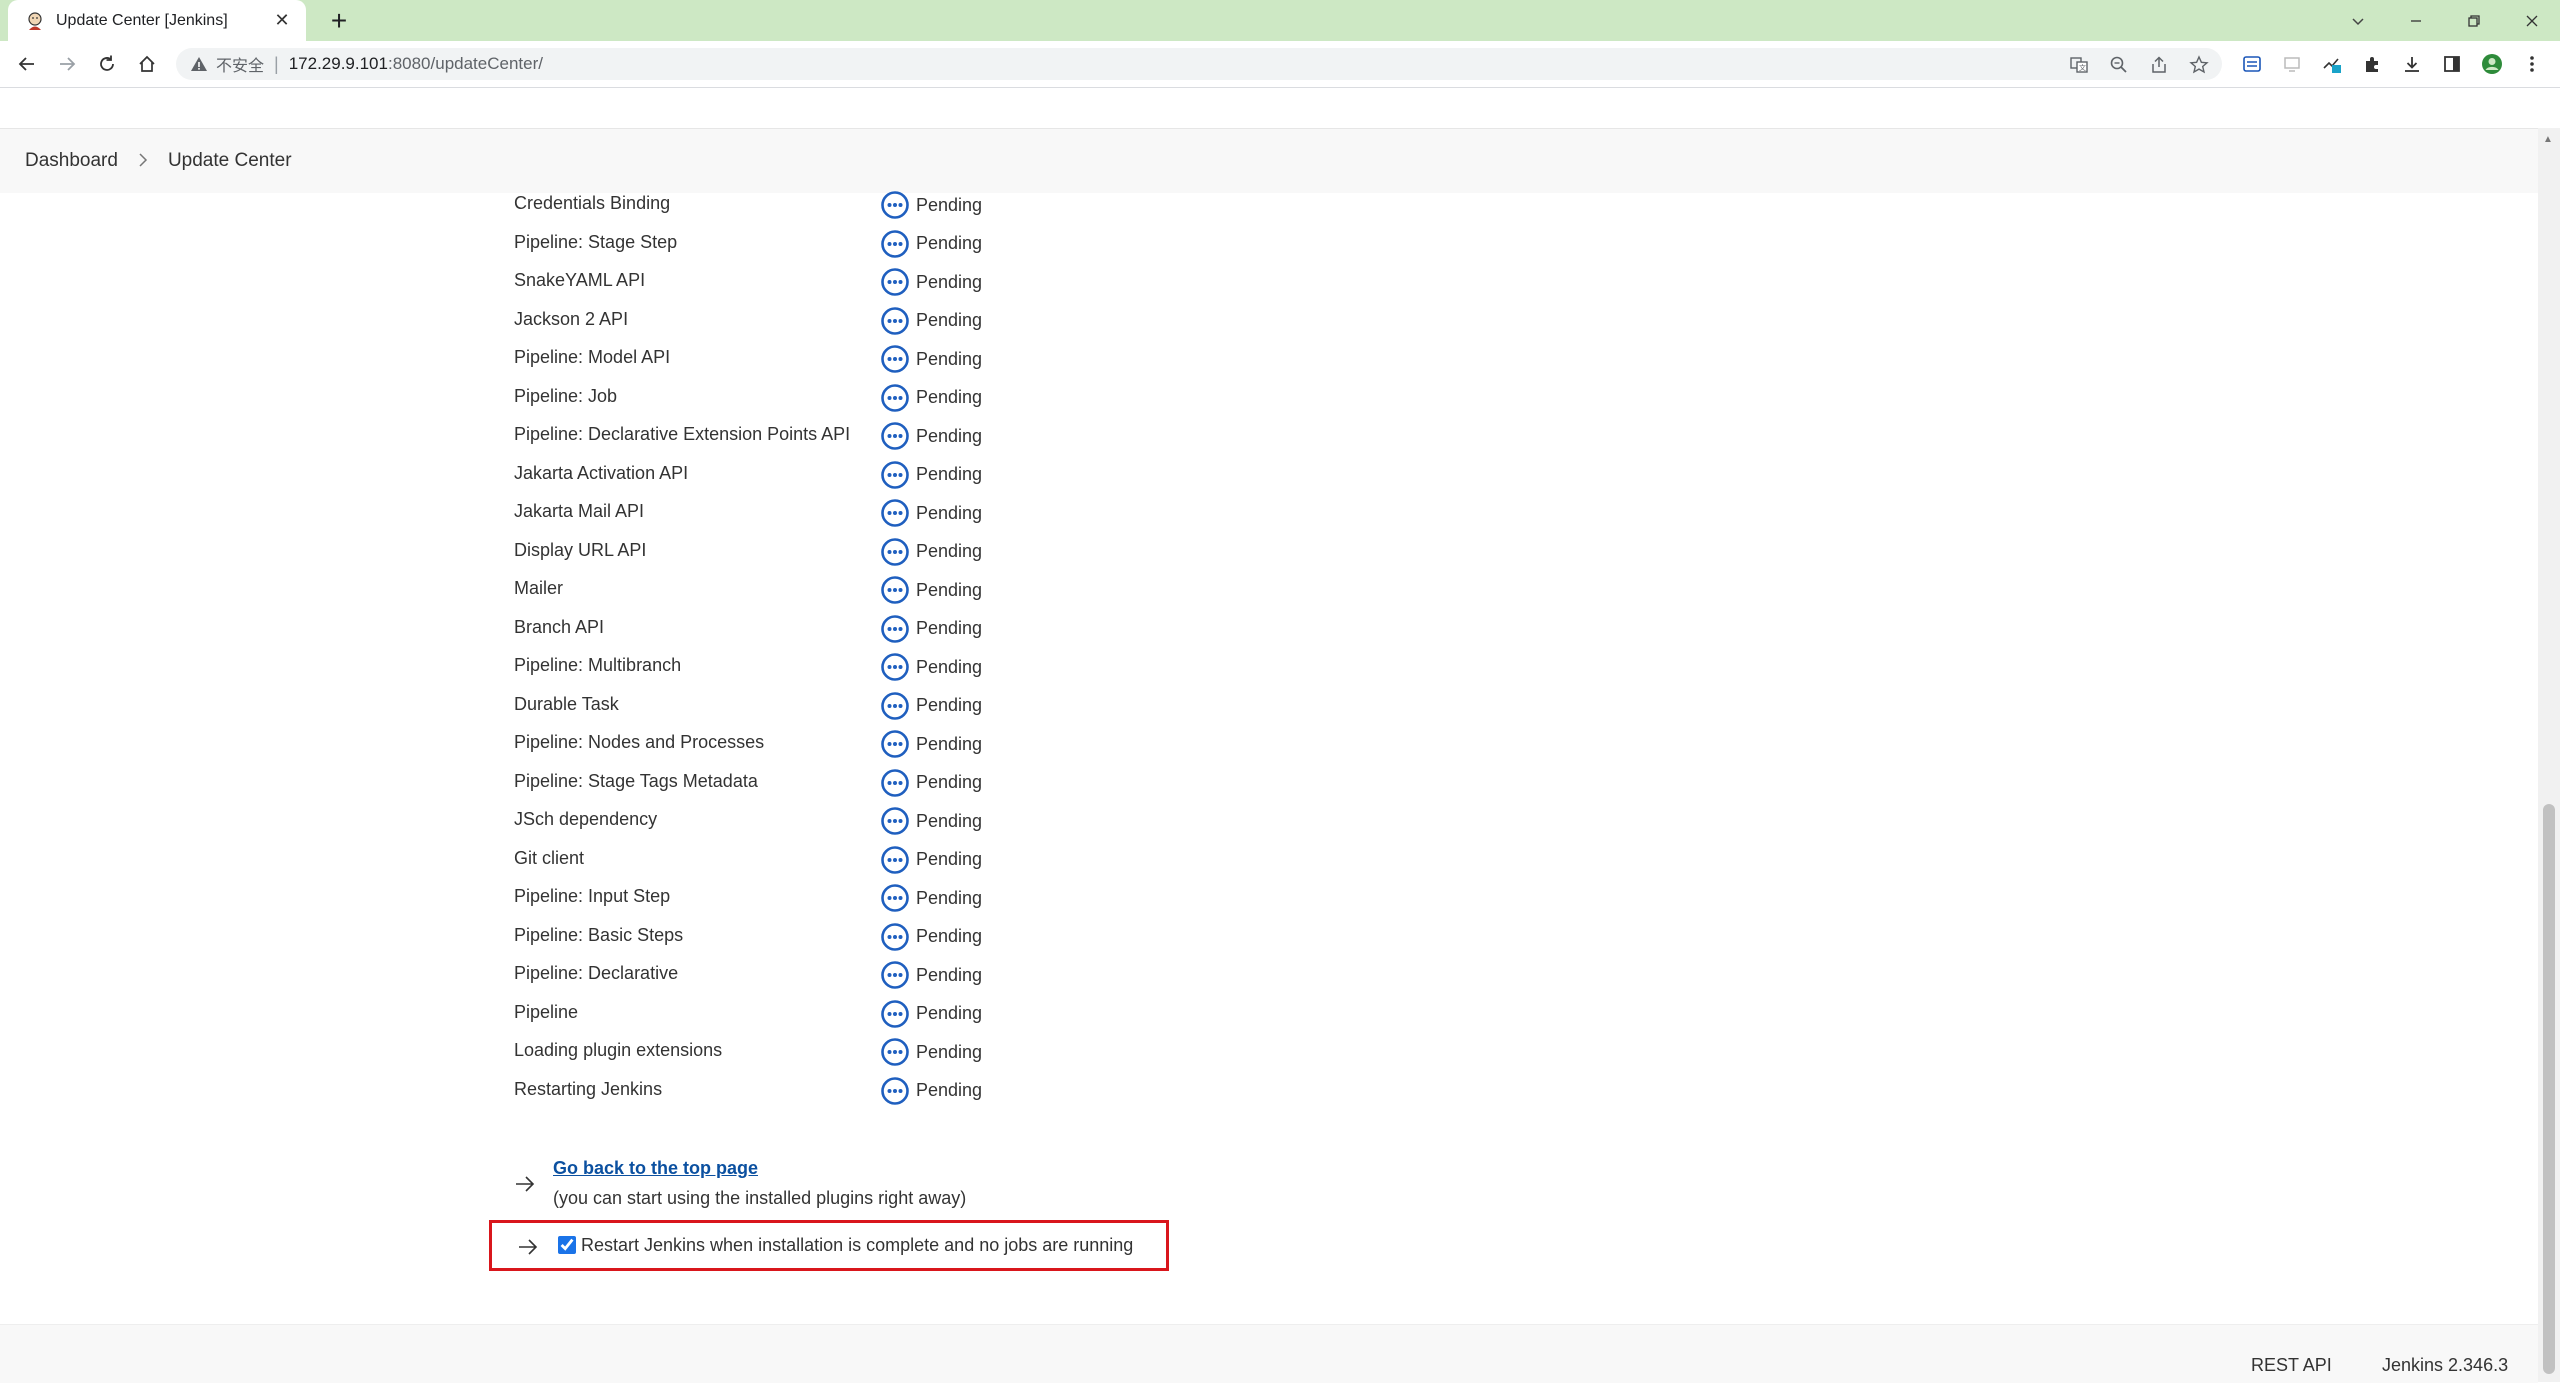 The width and height of the screenshot is (2560, 1383). I want to click on scroll-up-icon: ▲, so click(2548, 139).